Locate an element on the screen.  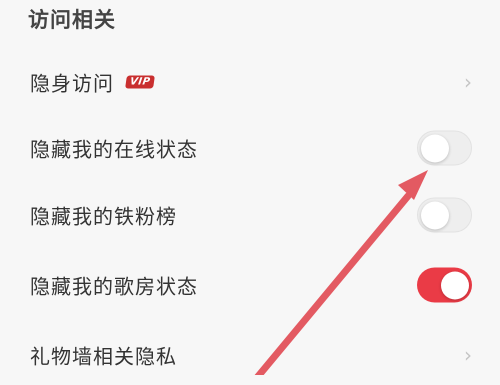
vip-badge: VIP is located at coordinates (140, 82).